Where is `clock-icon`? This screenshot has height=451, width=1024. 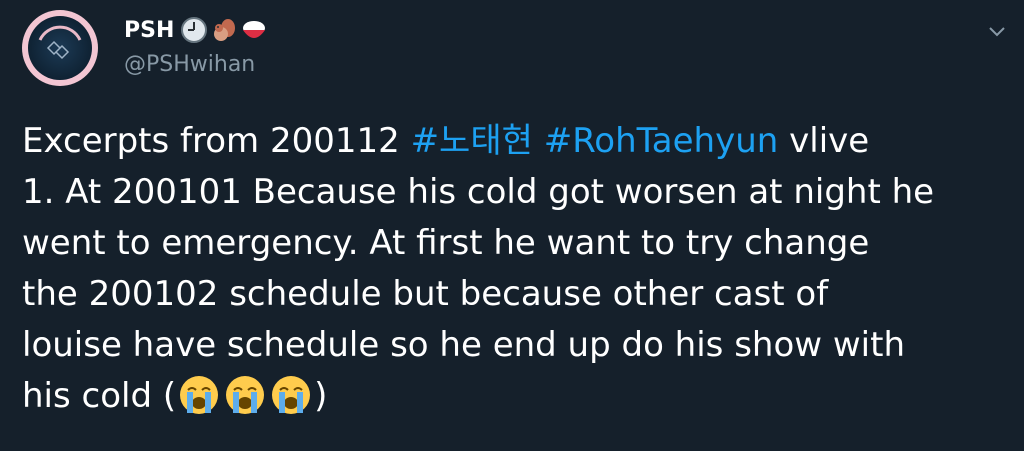
clock-icon is located at coordinates (194, 30).